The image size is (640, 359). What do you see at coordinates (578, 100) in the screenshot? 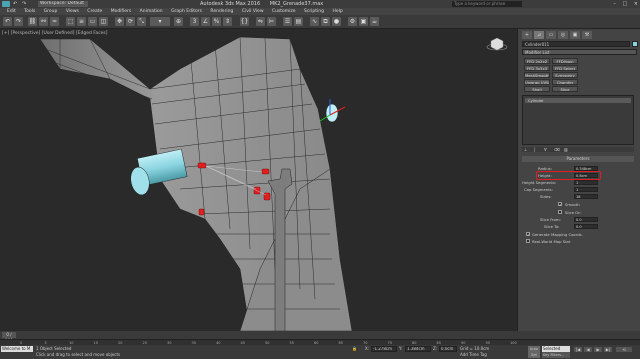
I see `stack-item: Cylinder` at bounding box center [578, 100].